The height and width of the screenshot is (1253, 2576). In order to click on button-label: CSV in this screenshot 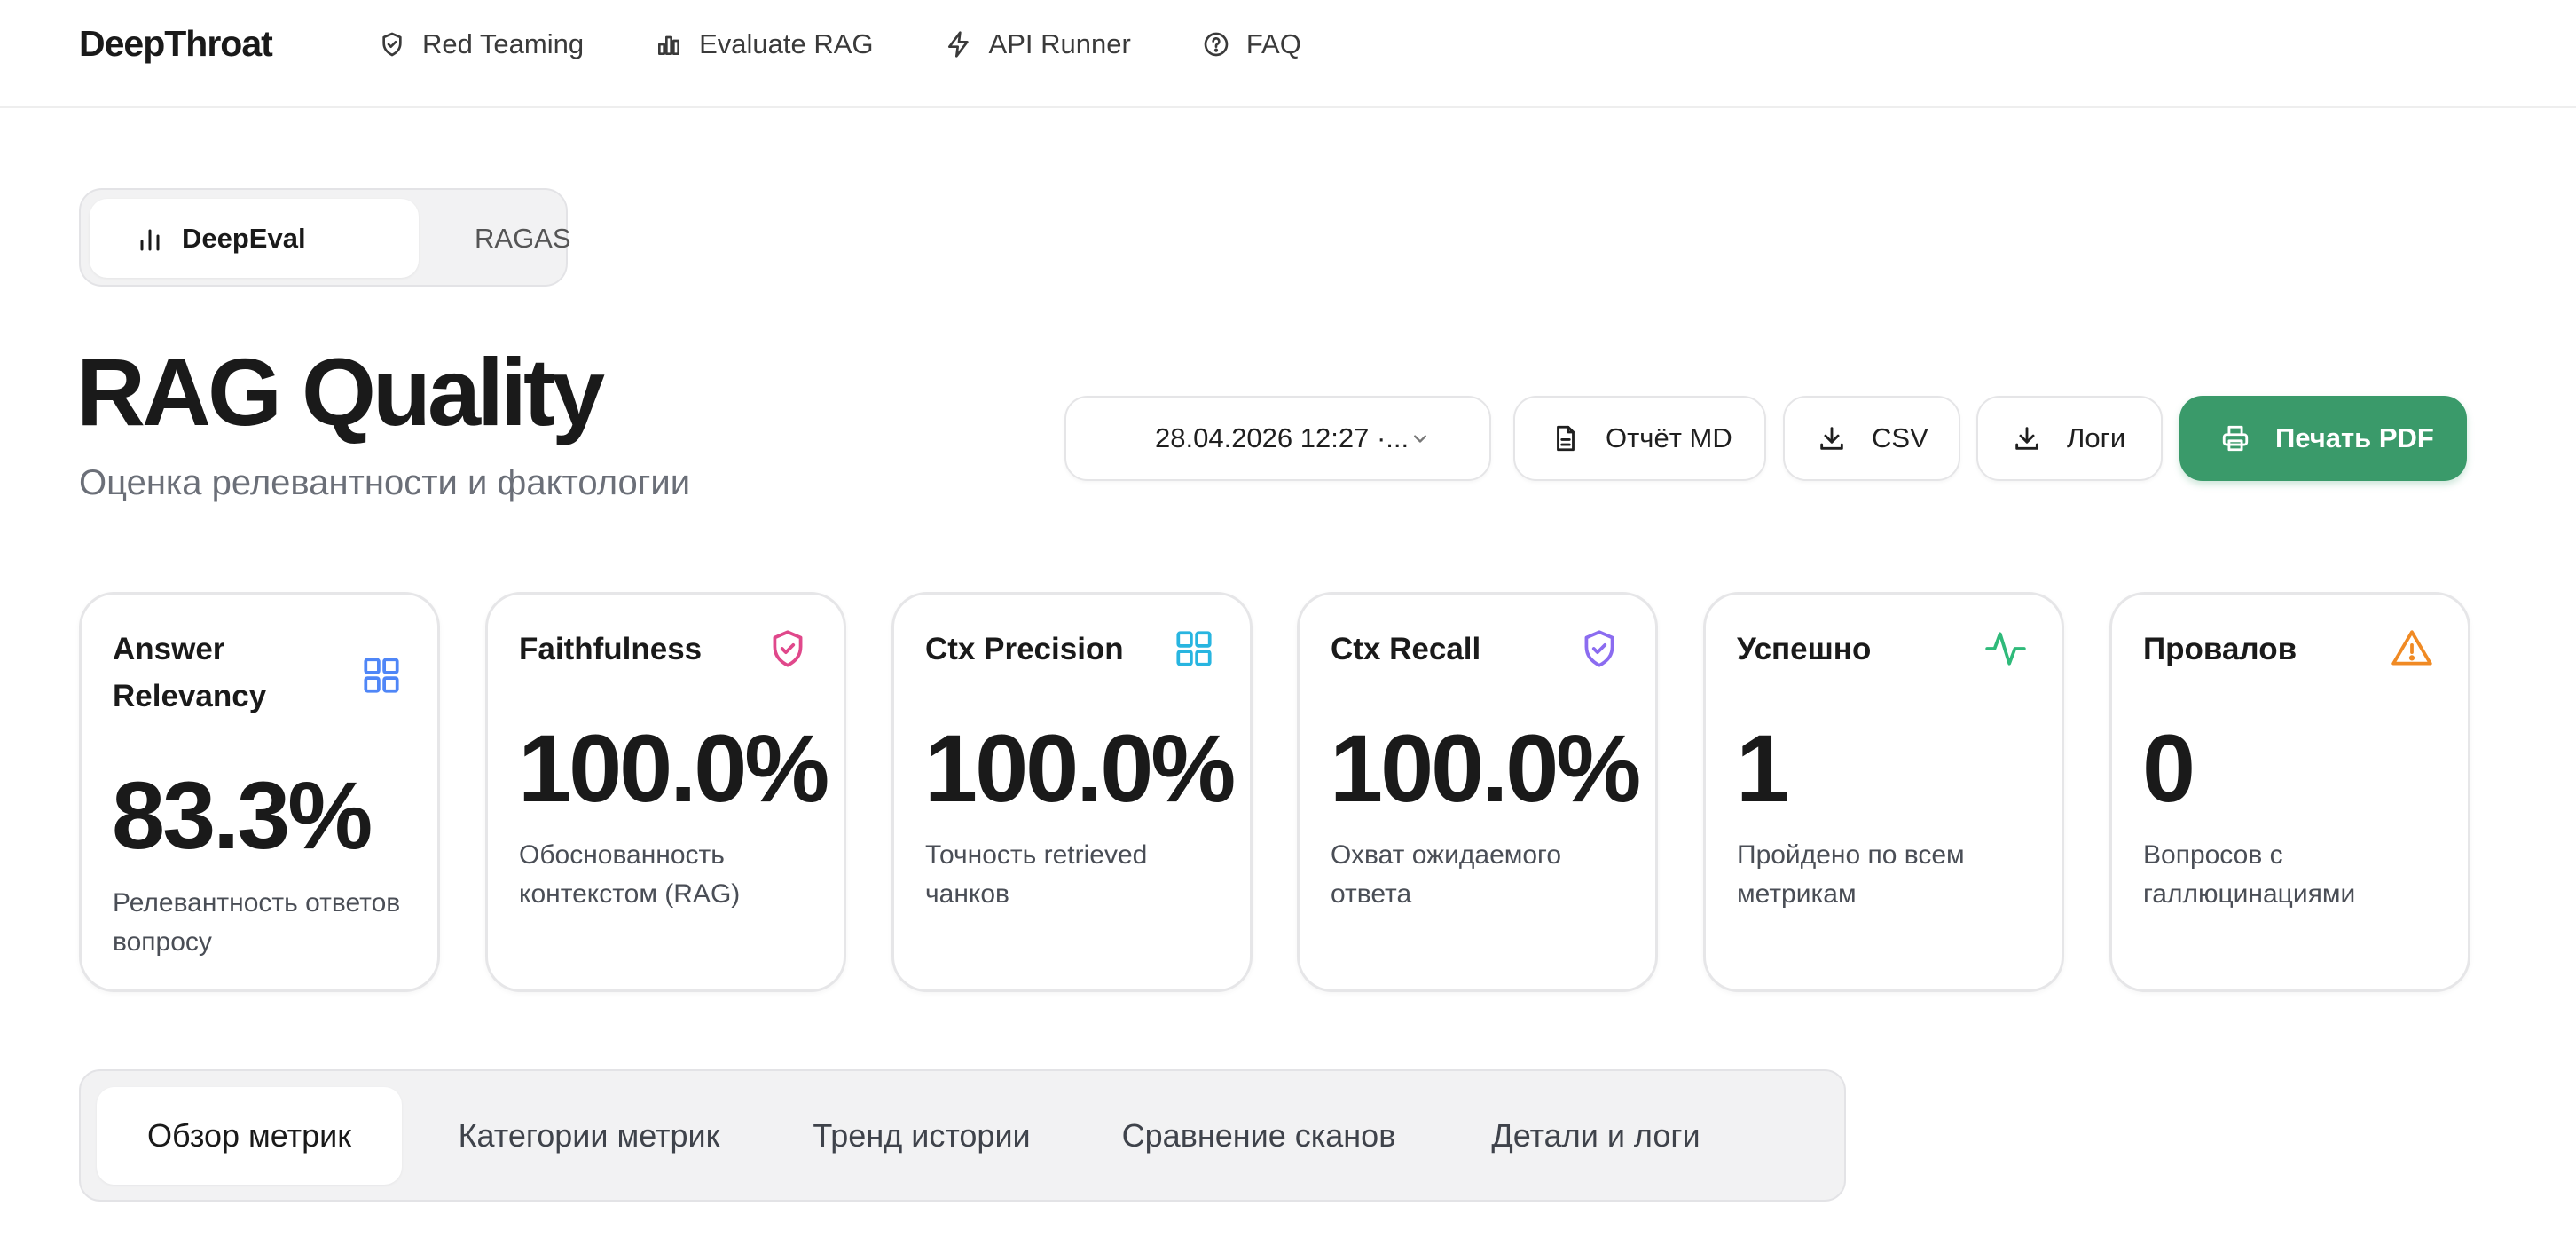, I will do `click(1900, 438)`.